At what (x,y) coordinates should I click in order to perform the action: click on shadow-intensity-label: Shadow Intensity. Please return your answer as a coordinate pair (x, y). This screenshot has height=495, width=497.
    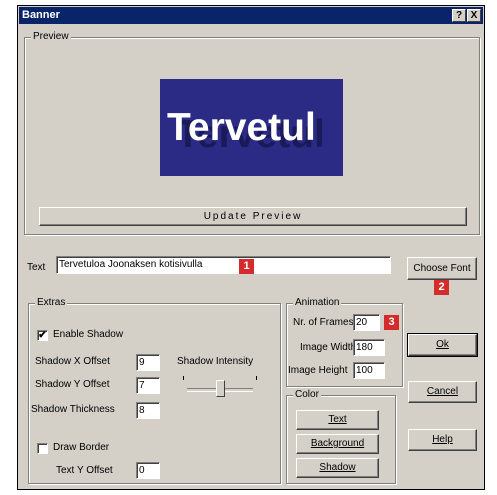
    Looking at the image, I should click on (215, 361).